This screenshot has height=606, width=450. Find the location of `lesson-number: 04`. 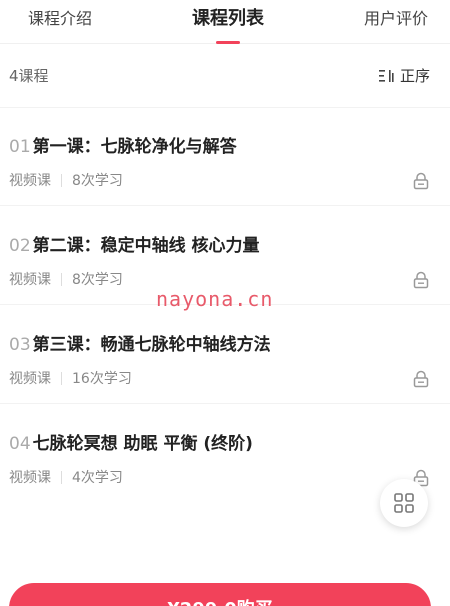

lesson-number: 04 is located at coordinates (20, 444).